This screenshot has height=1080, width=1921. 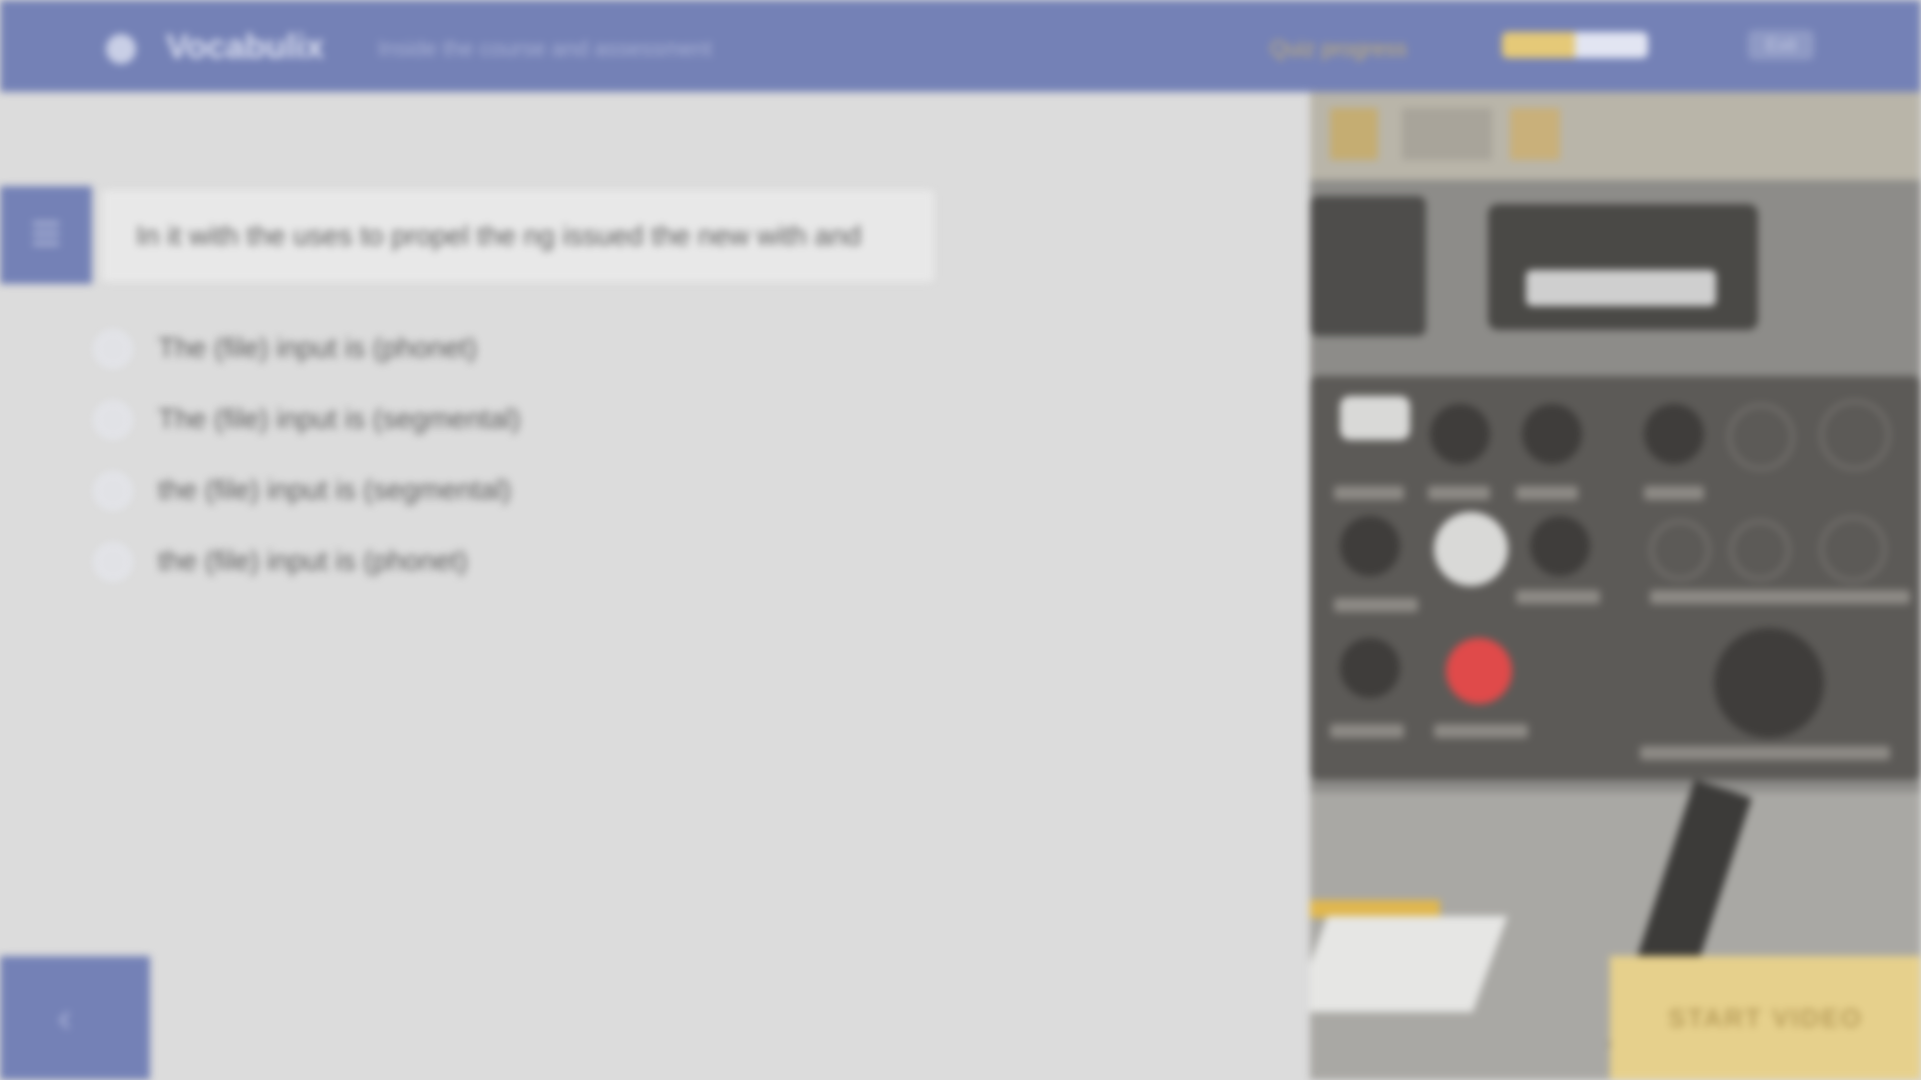 I want to click on answer-option-label: The (file) input is (segmental), so click(x=339, y=418).